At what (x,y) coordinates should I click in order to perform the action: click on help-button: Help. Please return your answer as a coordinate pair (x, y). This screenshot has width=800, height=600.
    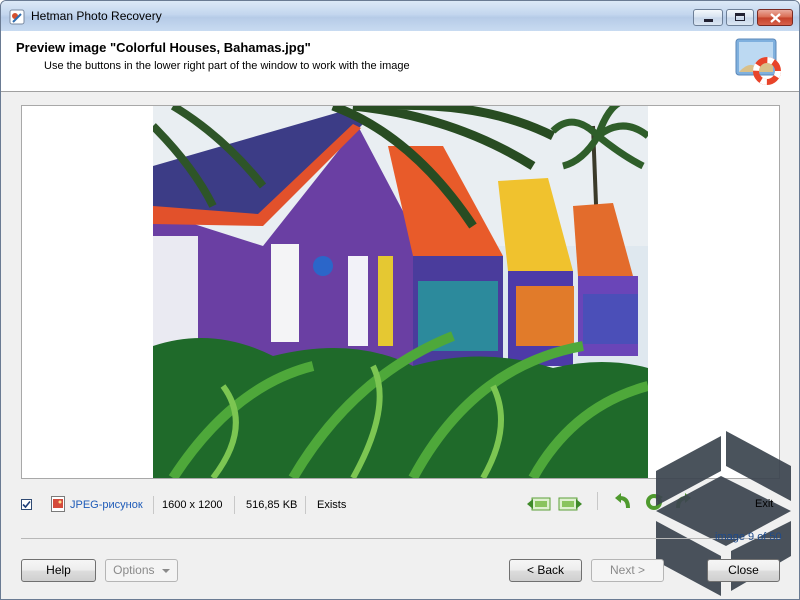
    Looking at the image, I should click on (58, 570).